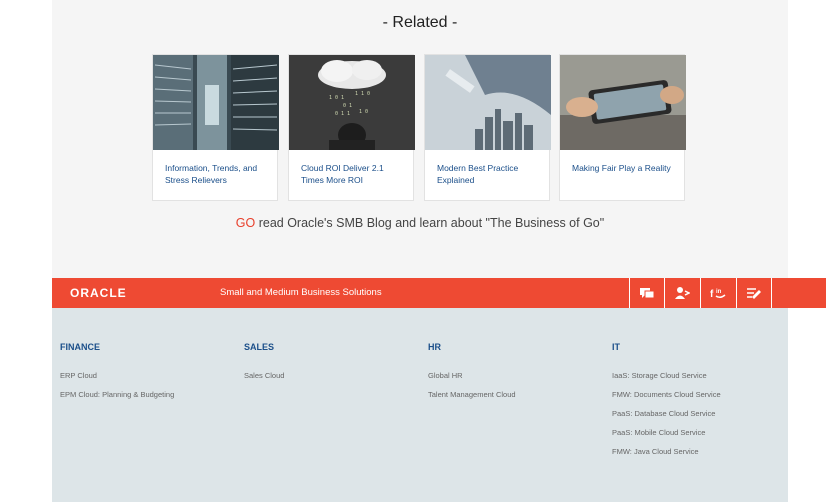 This screenshot has width=826, height=502. What do you see at coordinates (362, 94) in the screenshot?
I see `svg-text: 1 1 0` at bounding box center [362, 94].